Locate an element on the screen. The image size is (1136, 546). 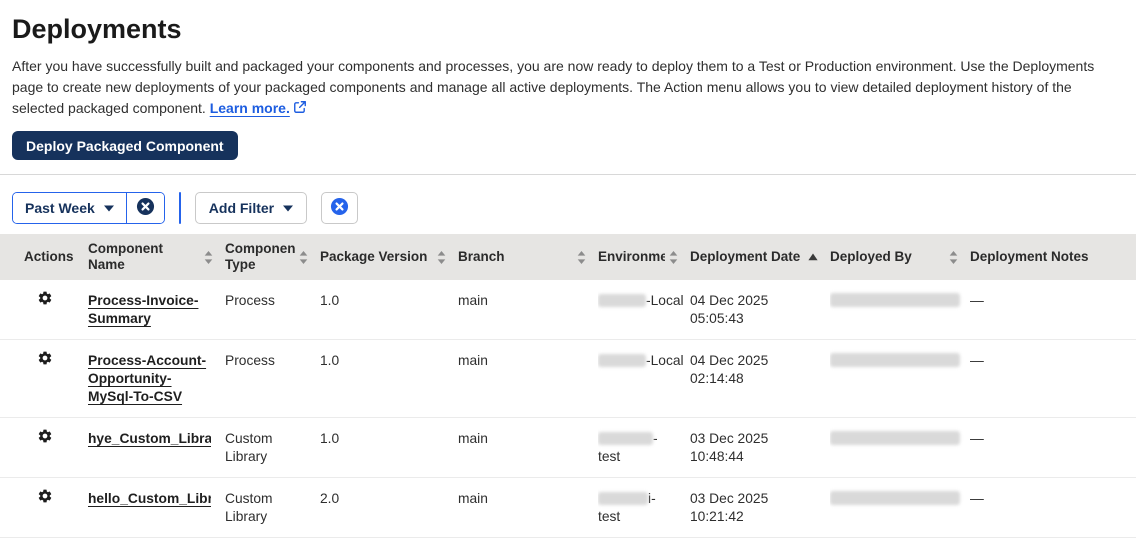
learn-more-link: Learn more. is located at coordinates (250, 108).